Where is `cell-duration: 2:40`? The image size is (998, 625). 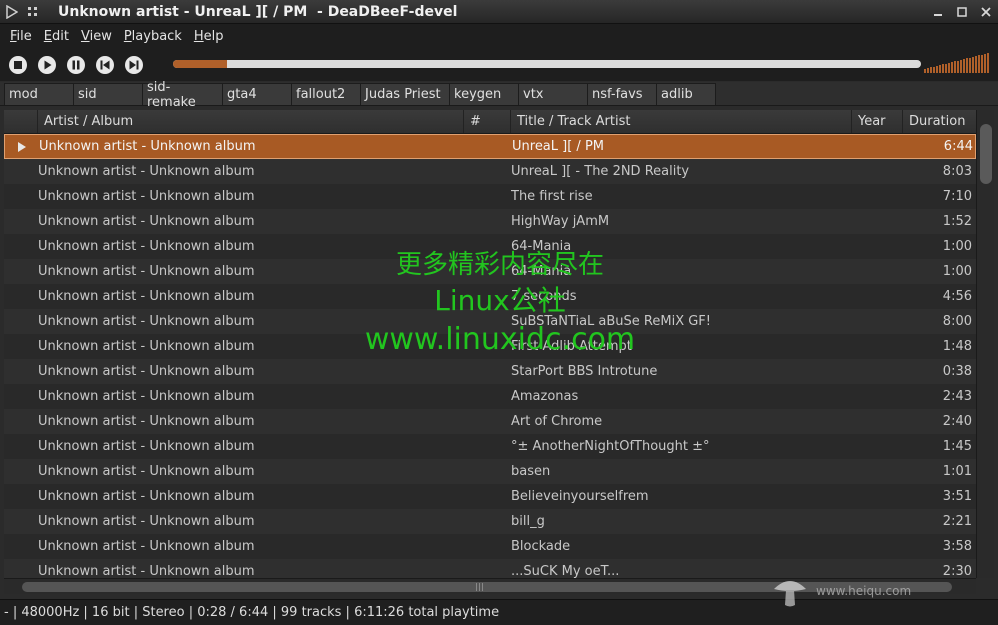 cell-duration: 2:40 is located at coordinates (957, 421).